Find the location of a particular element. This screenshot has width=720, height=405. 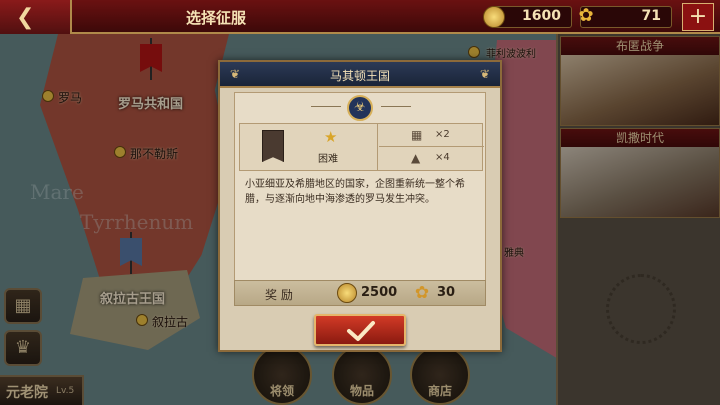

laurel-counter: ✿ 71 is located at coordinates (625, 16).